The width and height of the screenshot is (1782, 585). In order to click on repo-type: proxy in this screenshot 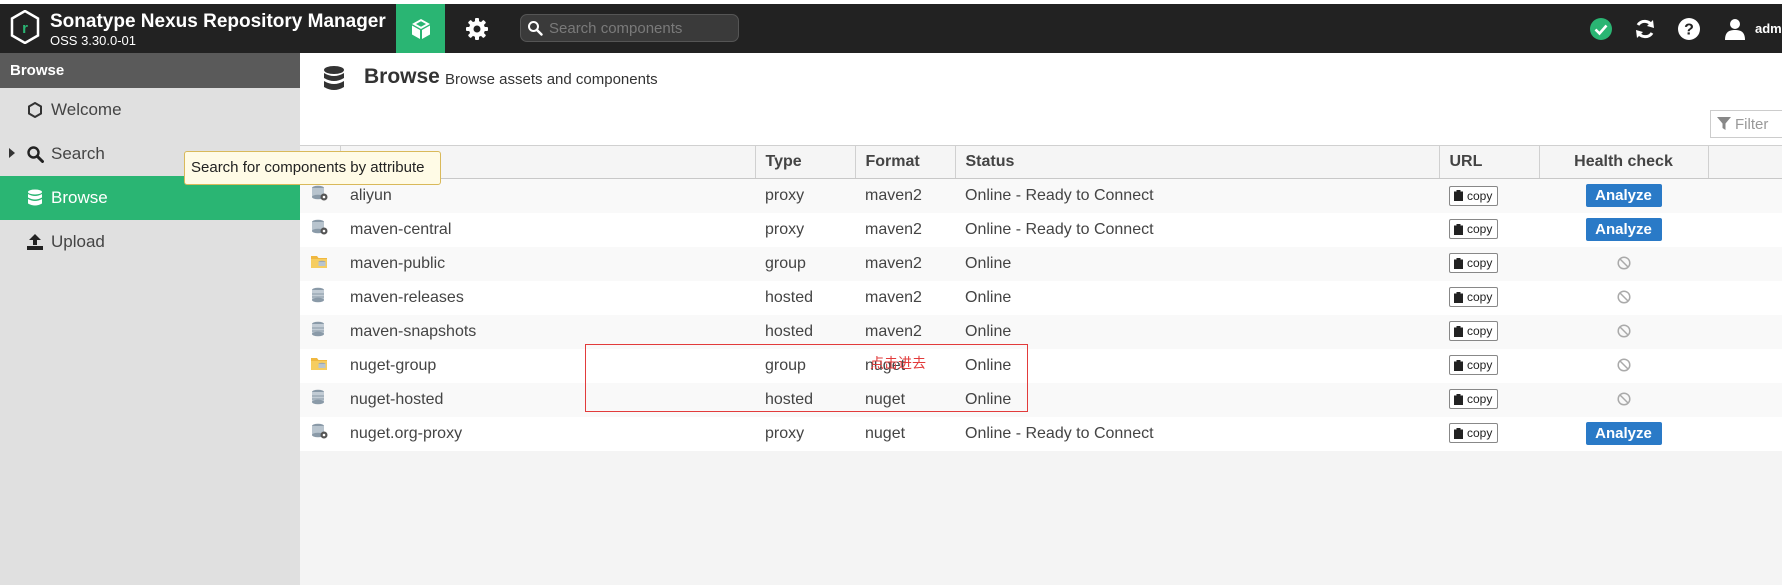, I will do `click(805, 229)`.